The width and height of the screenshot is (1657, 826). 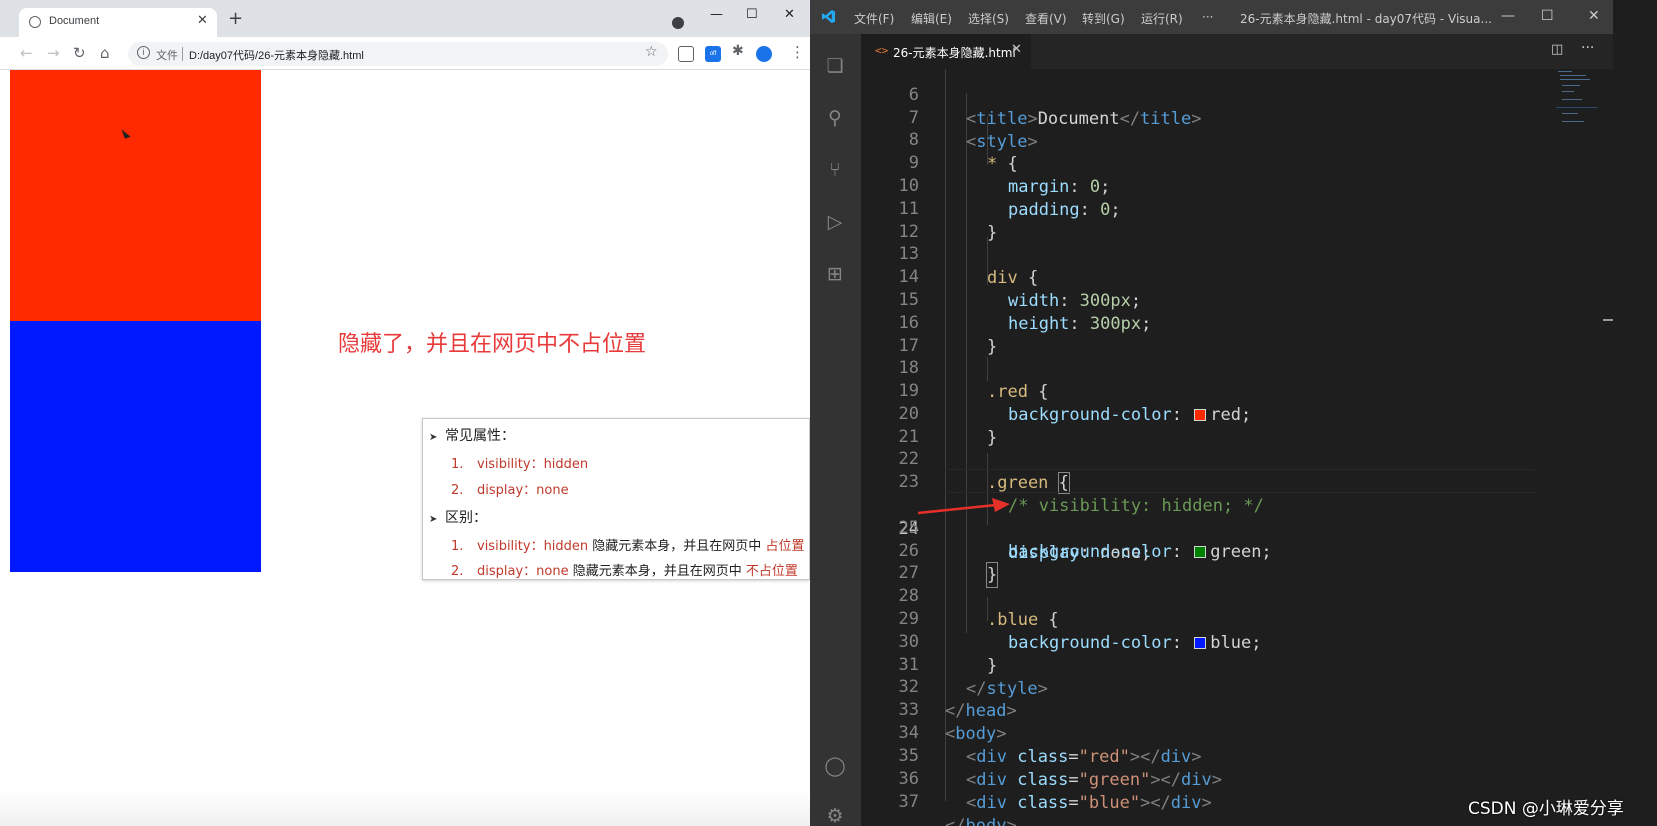 I want to click on code-line: 15 height: 300px;, so click(x=1211, y=299).